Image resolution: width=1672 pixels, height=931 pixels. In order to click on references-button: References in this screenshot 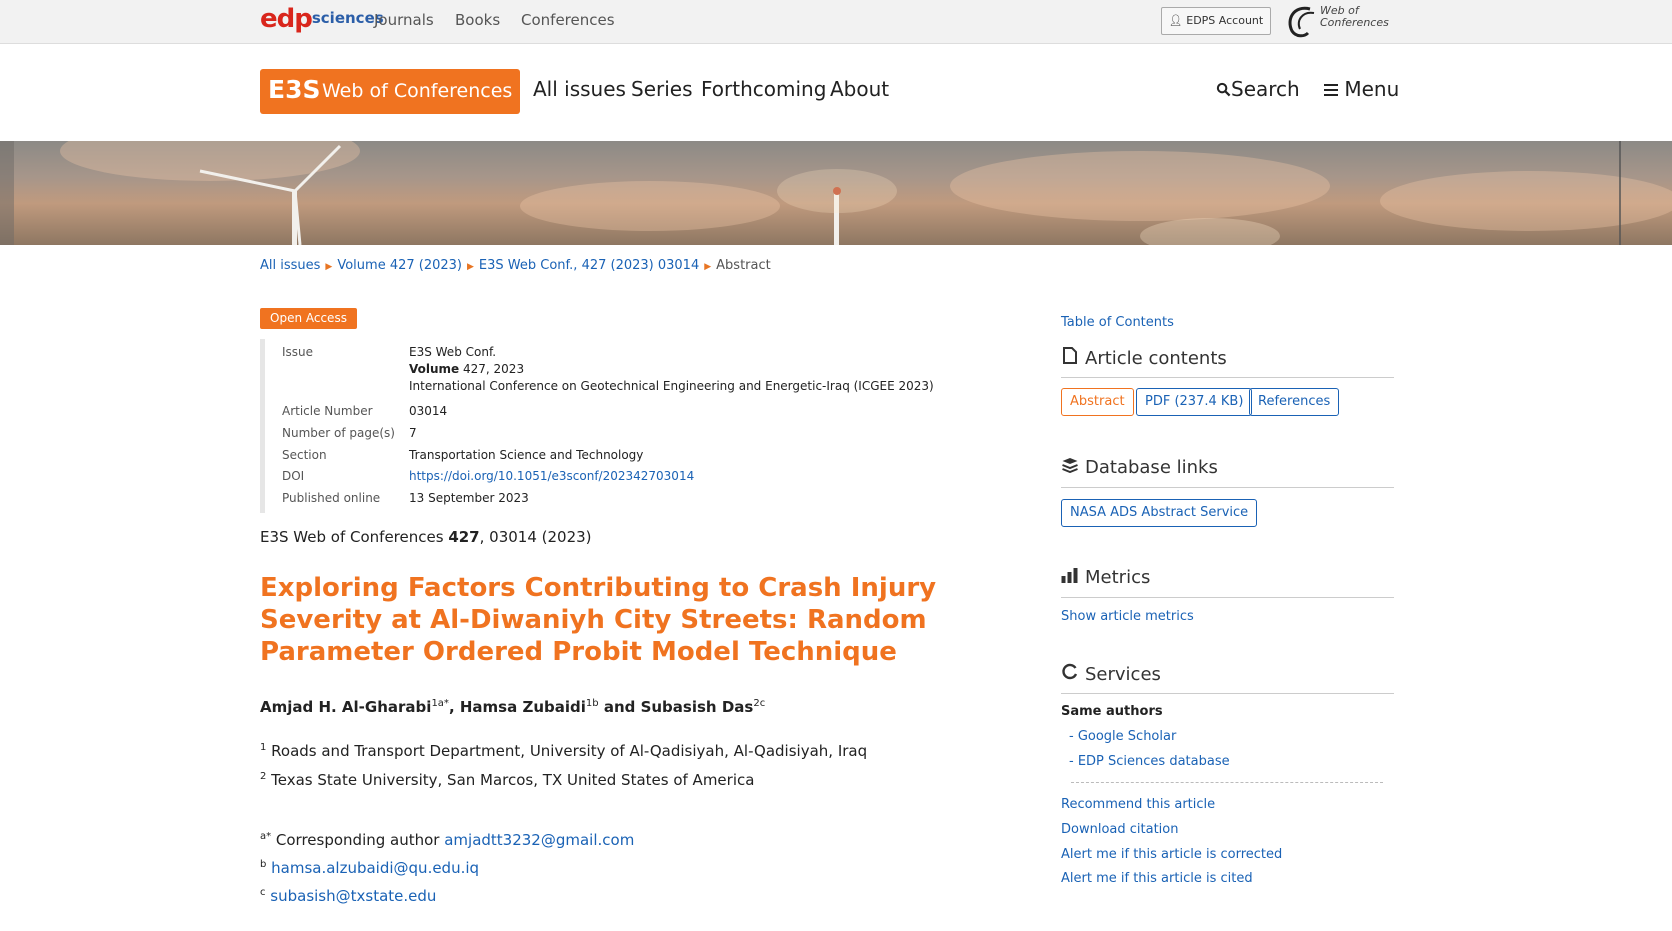, I will do `click(1294, 402)`.